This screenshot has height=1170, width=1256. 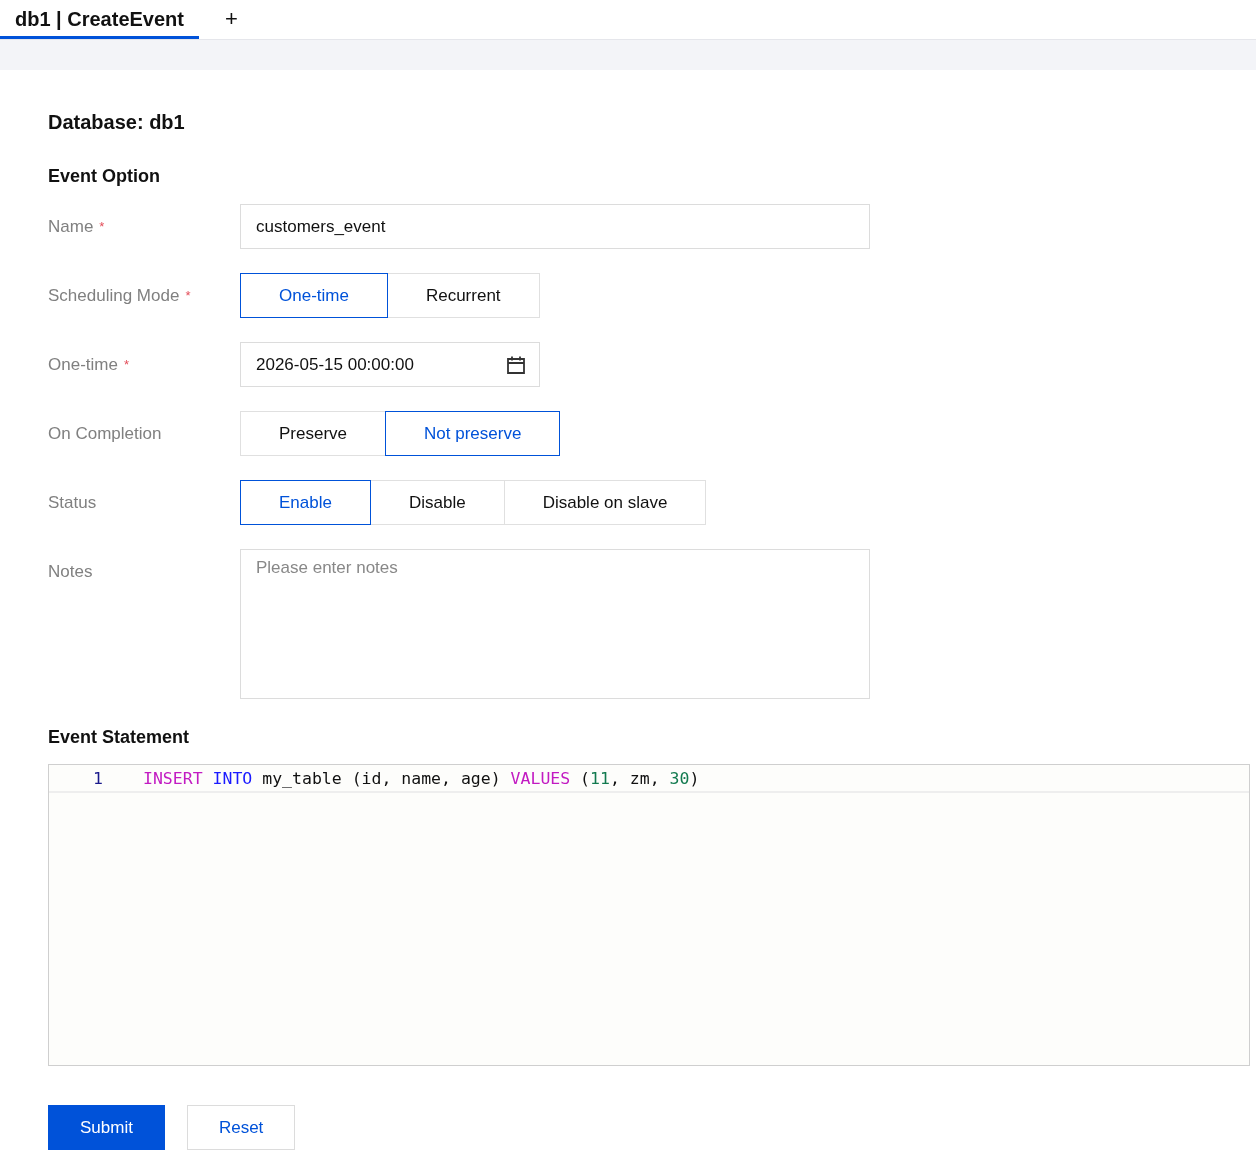 I want to click on name-input-field: customers_event, so click(x=555, y=226).